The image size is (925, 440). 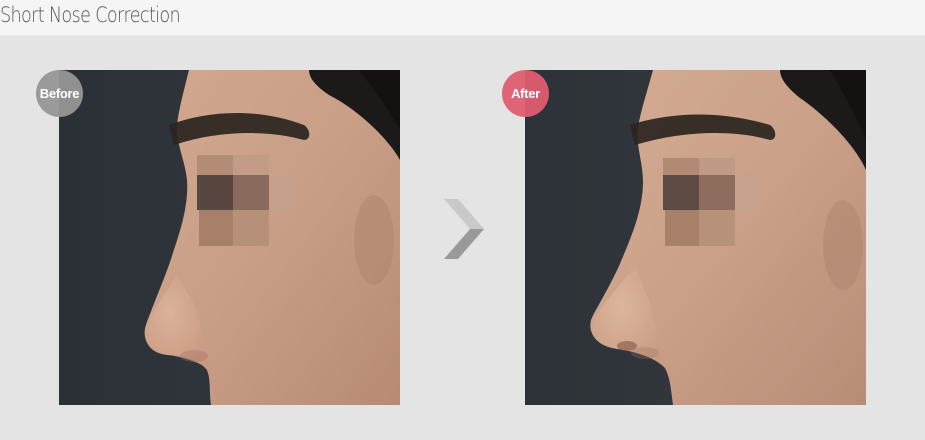 I want to click on page-header: Short Nose Correction, so click(x=462, y=18).